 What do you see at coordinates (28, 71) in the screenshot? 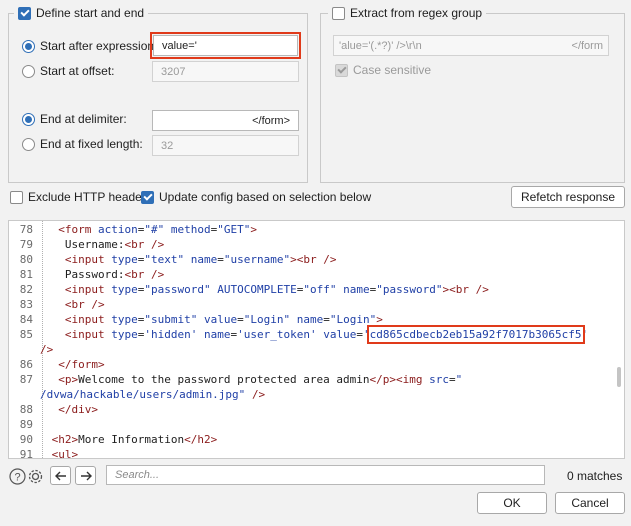
I see `start-offset-radio` at bounding box center [28, 71].